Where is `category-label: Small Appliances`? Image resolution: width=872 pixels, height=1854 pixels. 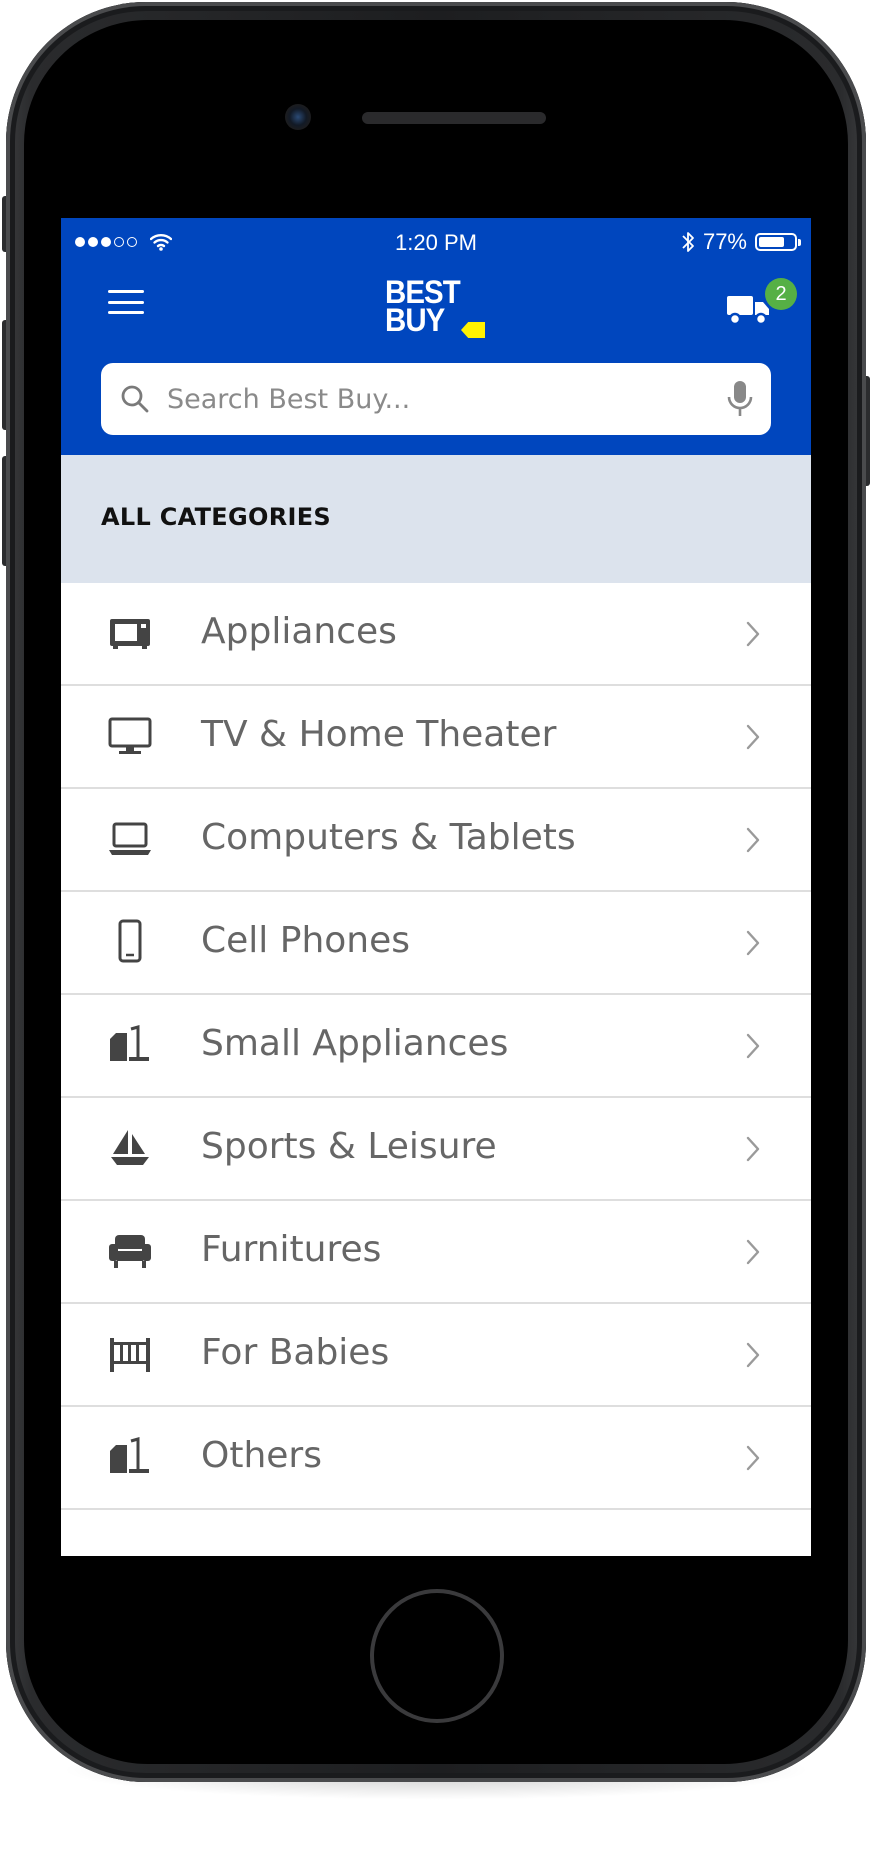
category-label: Small Appliances is located at coordinates (355, 1043).